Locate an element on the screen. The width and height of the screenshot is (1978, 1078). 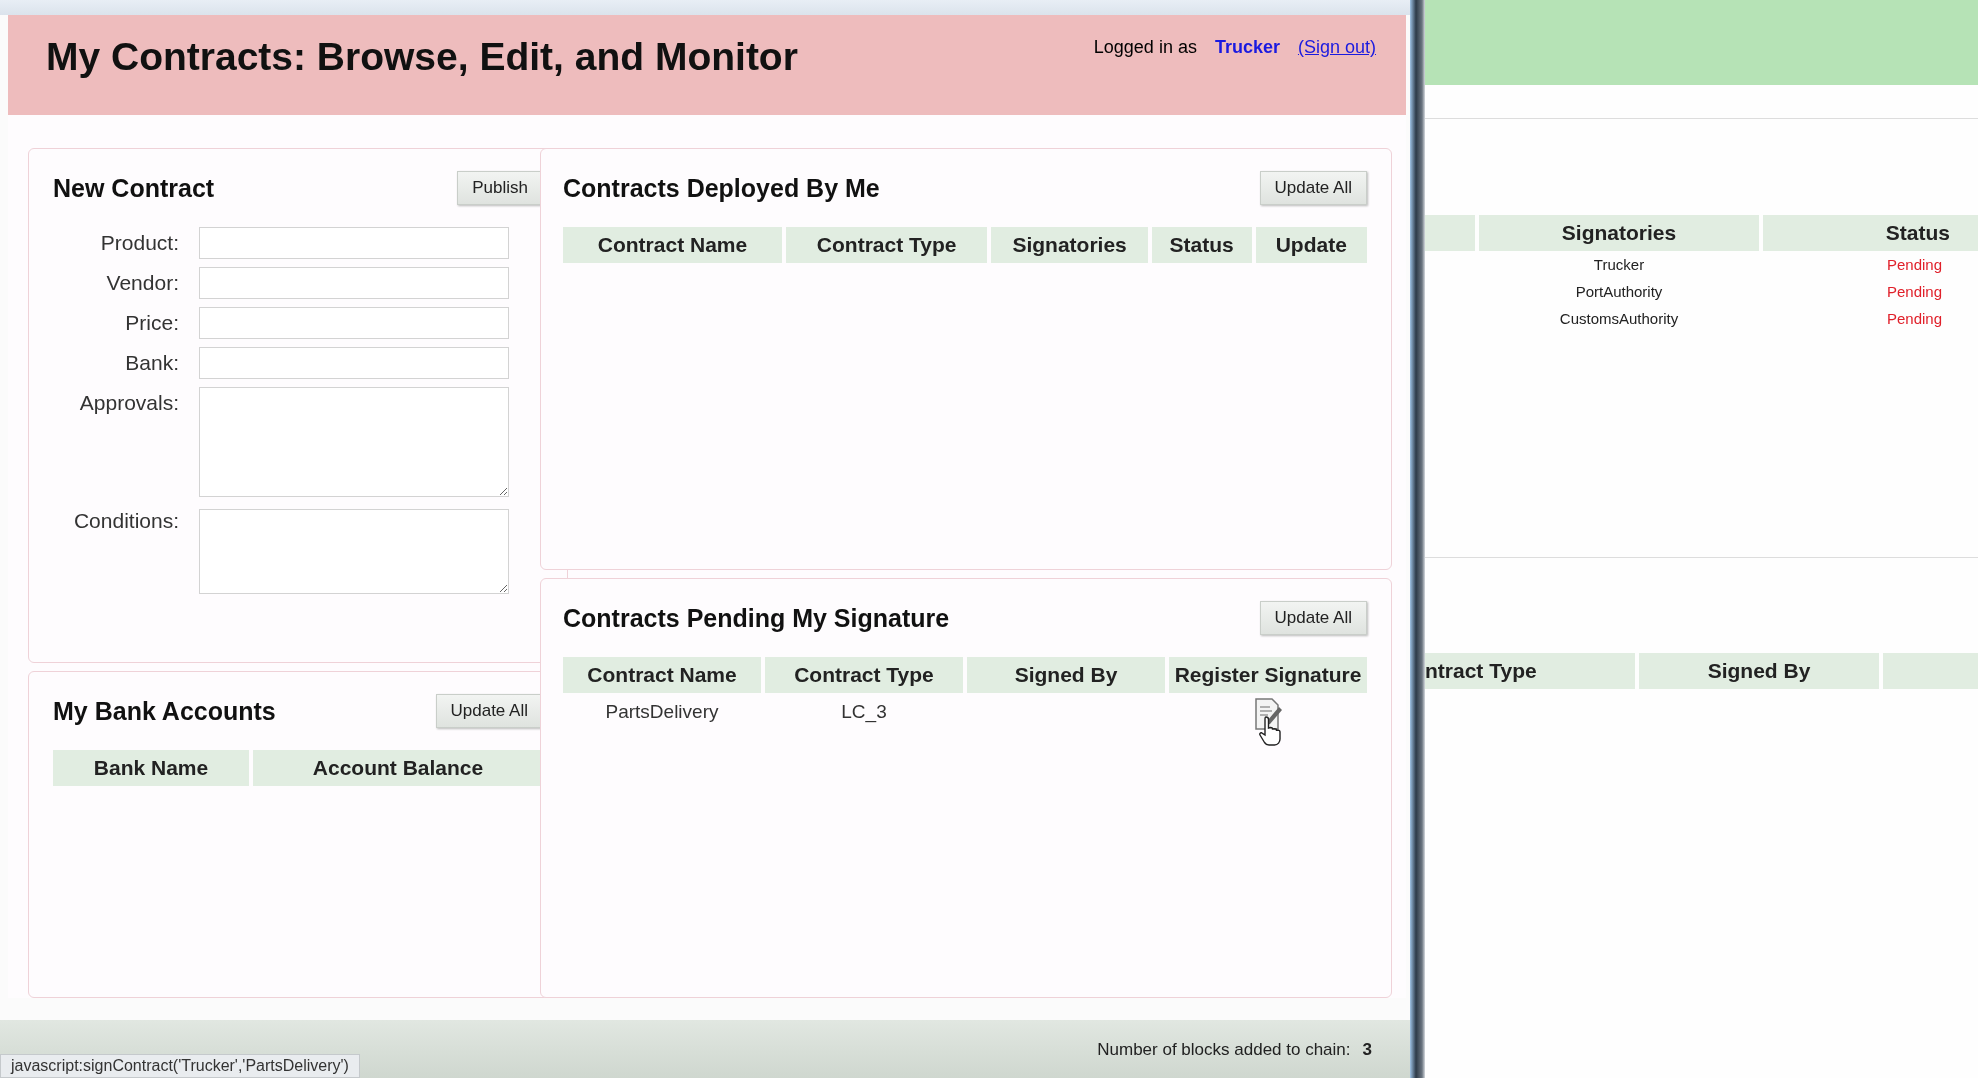
column-header: Register Signature is located at coordinates (1268, 675).